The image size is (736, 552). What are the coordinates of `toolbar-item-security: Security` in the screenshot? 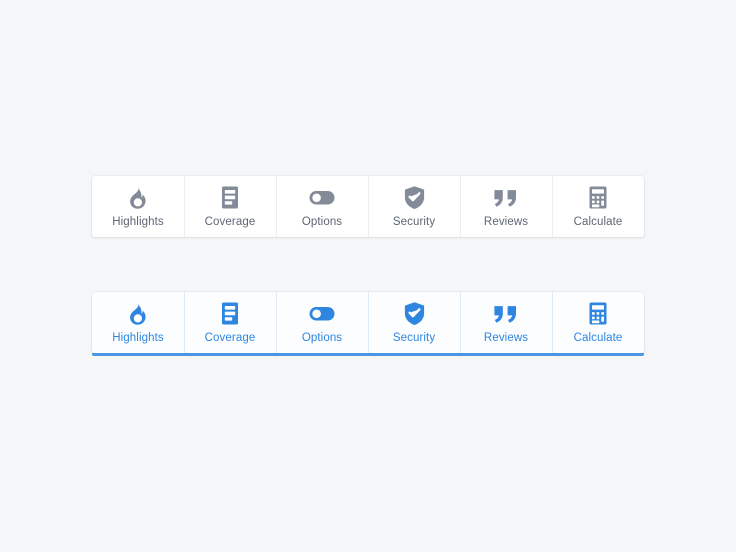 It's located at (414, 206).